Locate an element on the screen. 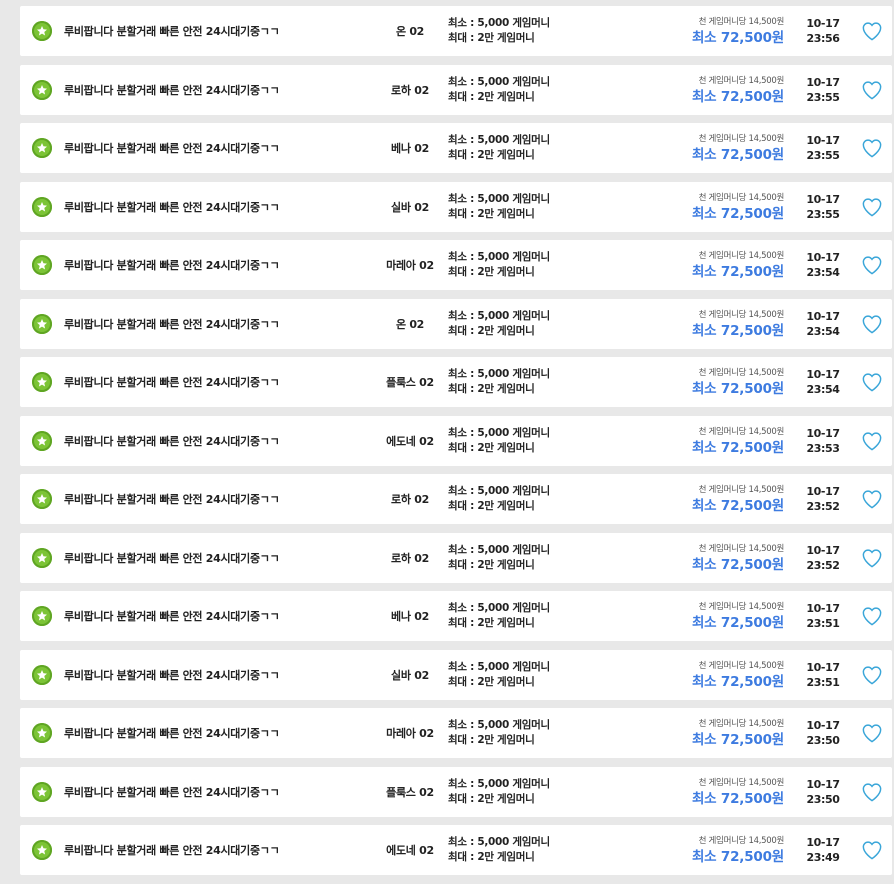 This screenshot has height=884, width=894. posted-time: 10-17 23:52 is located at coordinates (823, 499).